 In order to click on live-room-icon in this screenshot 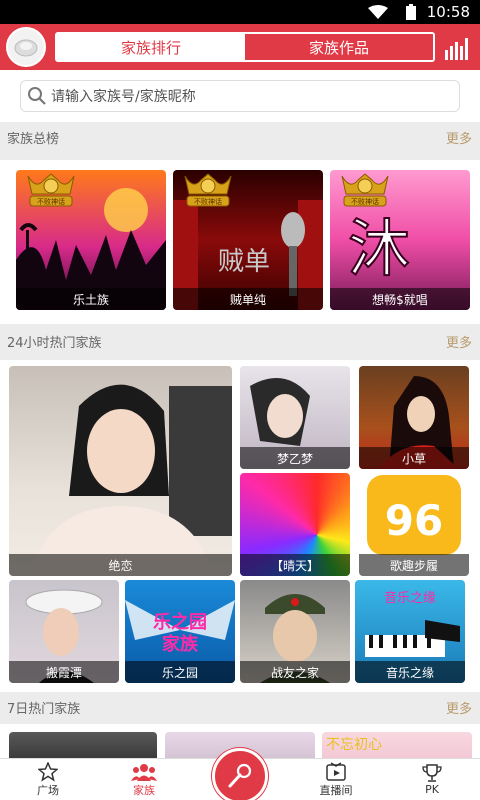, I will do `click(336, 771)`.